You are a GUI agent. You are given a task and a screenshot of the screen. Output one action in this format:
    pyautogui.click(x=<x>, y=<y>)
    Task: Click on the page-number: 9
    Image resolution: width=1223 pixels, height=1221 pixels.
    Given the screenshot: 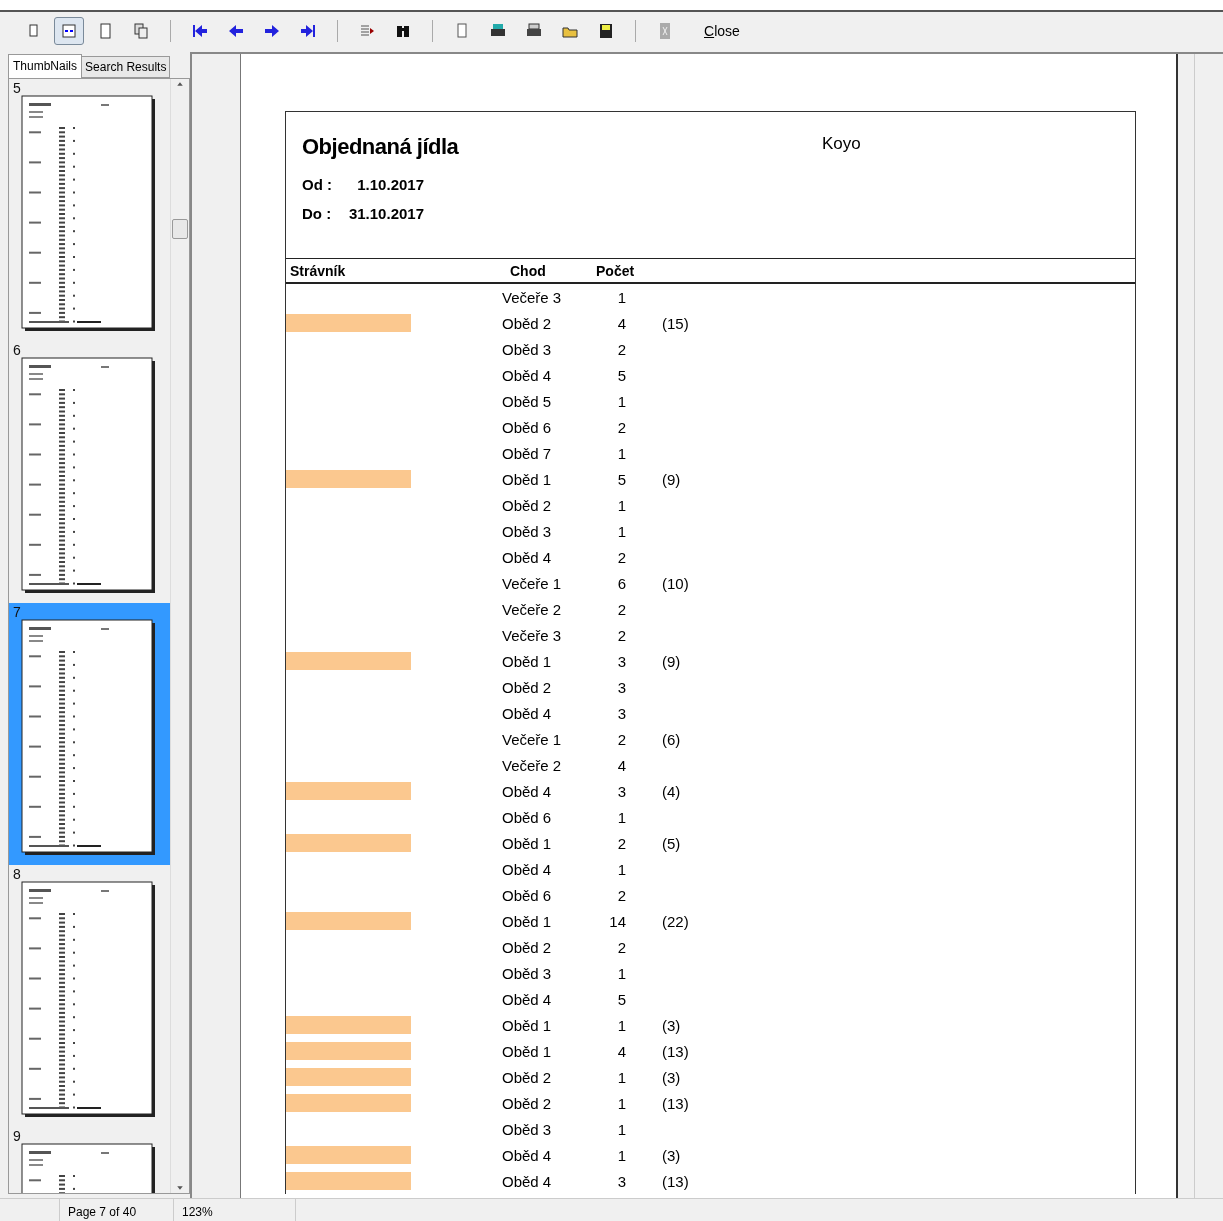 What is the action you would take?
    pyautogui.click(x=17, y=1136)
    